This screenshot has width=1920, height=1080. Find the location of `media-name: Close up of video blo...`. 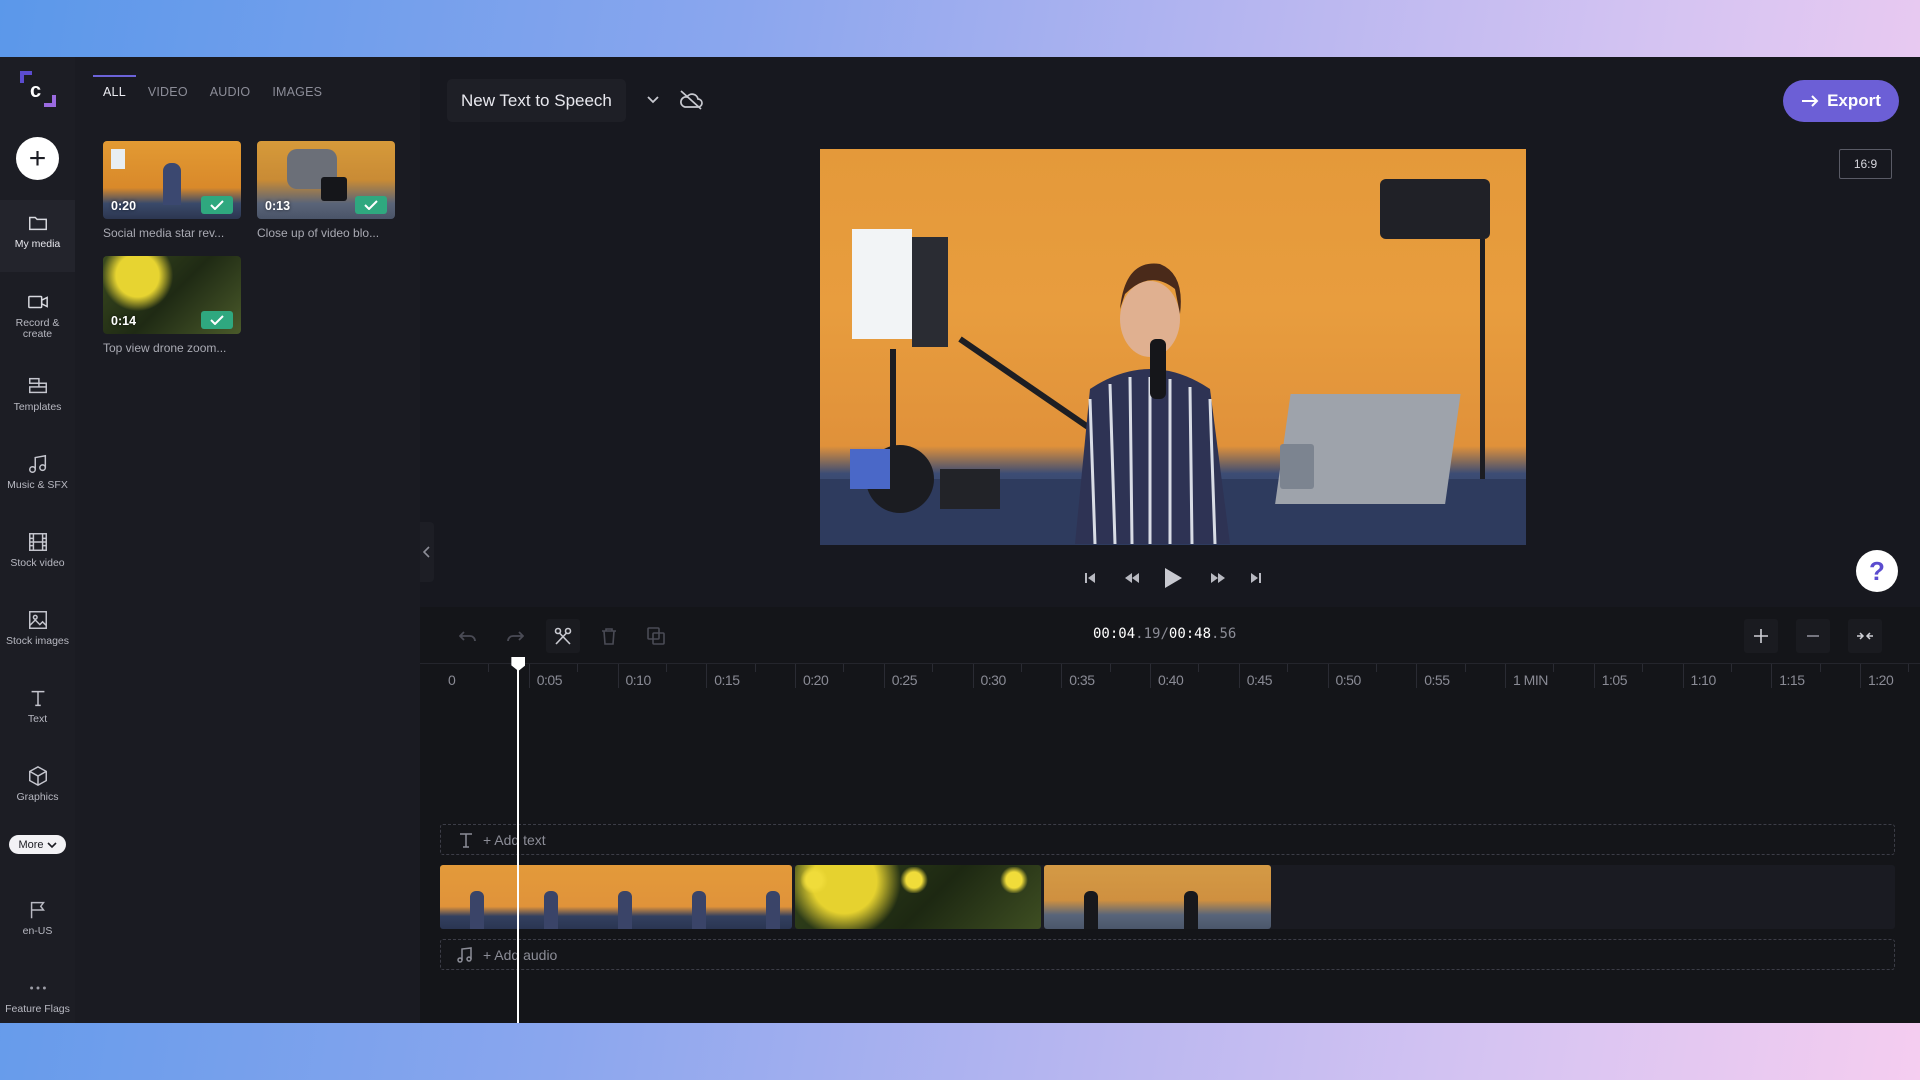

media-name: Close up of video blo... is located at coordinates (318, 233).